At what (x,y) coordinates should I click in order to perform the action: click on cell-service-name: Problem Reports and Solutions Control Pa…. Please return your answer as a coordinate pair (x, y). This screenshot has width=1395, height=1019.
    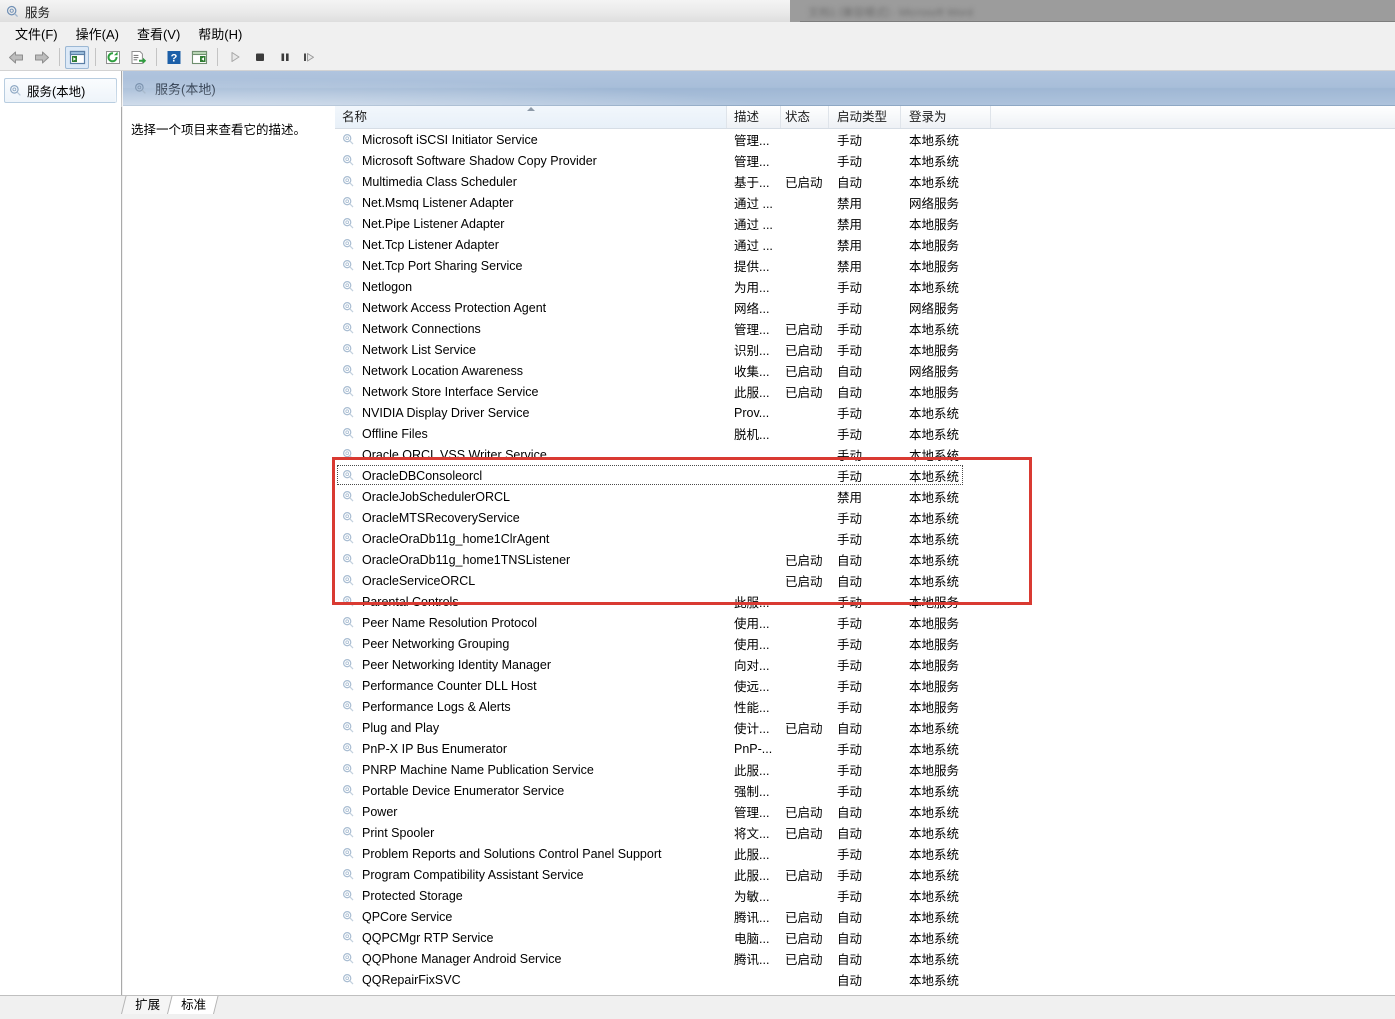
    Looking at the image, I should click on (531, 854).